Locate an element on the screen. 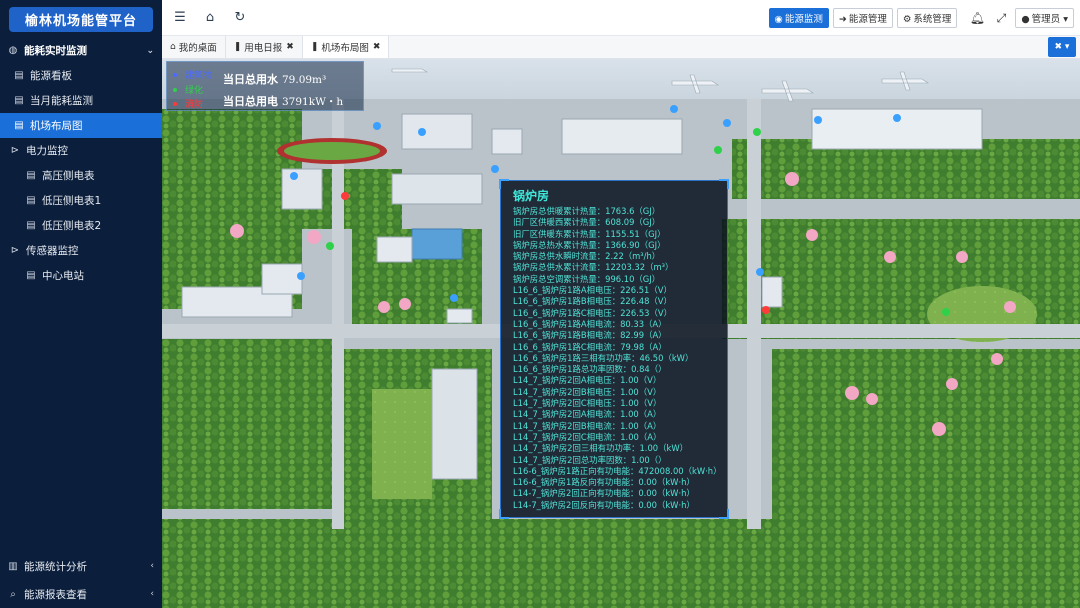 The width and height of the screenshot is (1080, 608). popup-line: L16_6_锅炉房1路B相电流：82.99（A） is located at coordinates (590, 335).